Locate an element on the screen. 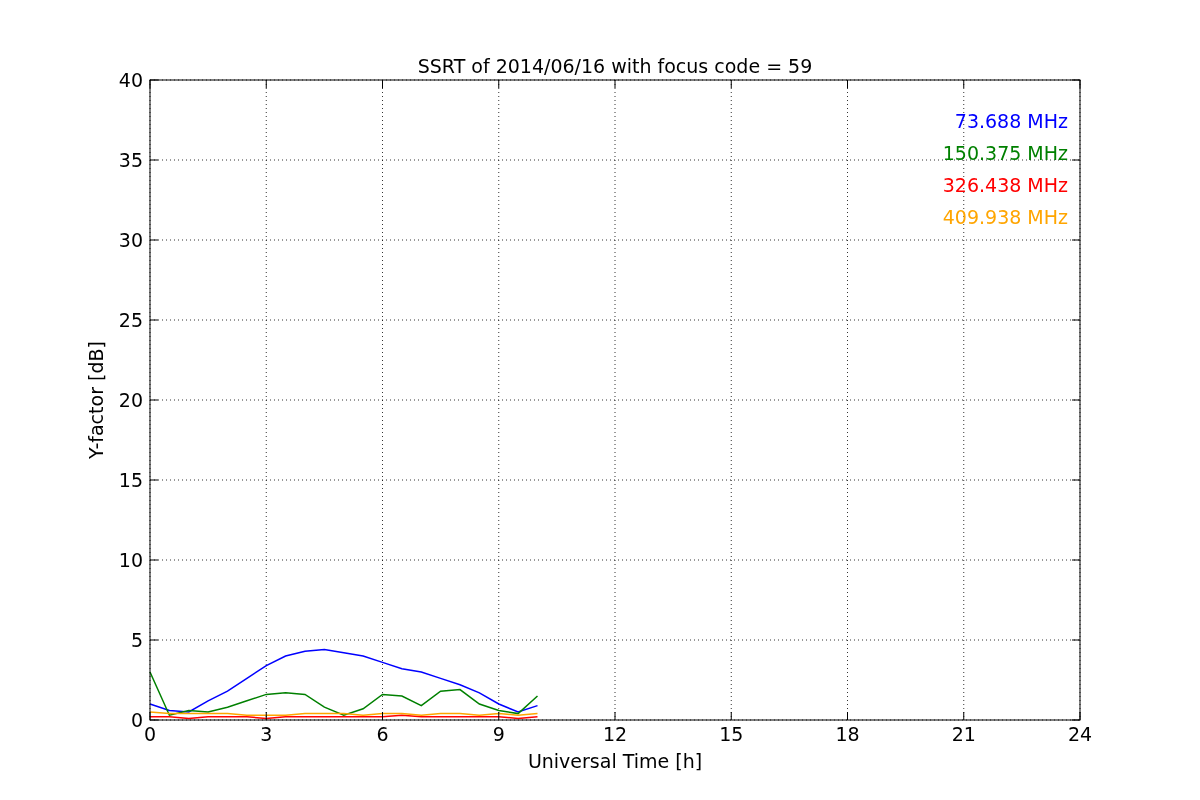 This screenshot has width=1200, height=800. legend-label: 326.438 MHz is located at coordinates (1005, 185).